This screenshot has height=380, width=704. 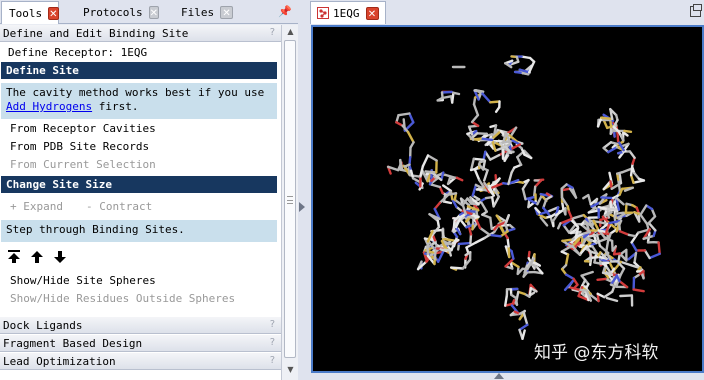 I want to click on panel-splitter, so click(x=302, y=190).